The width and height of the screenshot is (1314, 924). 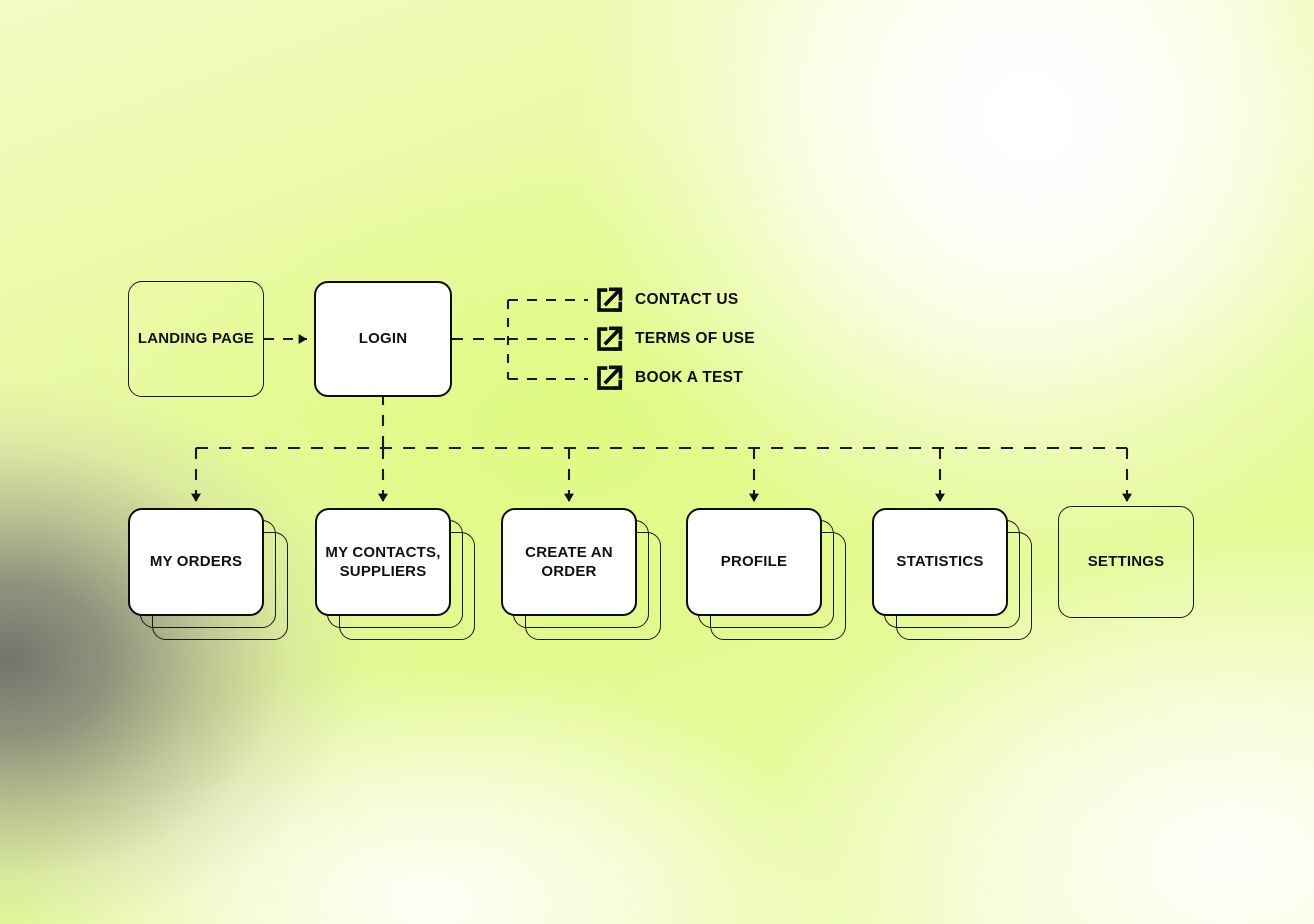 I want to click on node-login-label: LOGIN, so click(x=383, y=339).